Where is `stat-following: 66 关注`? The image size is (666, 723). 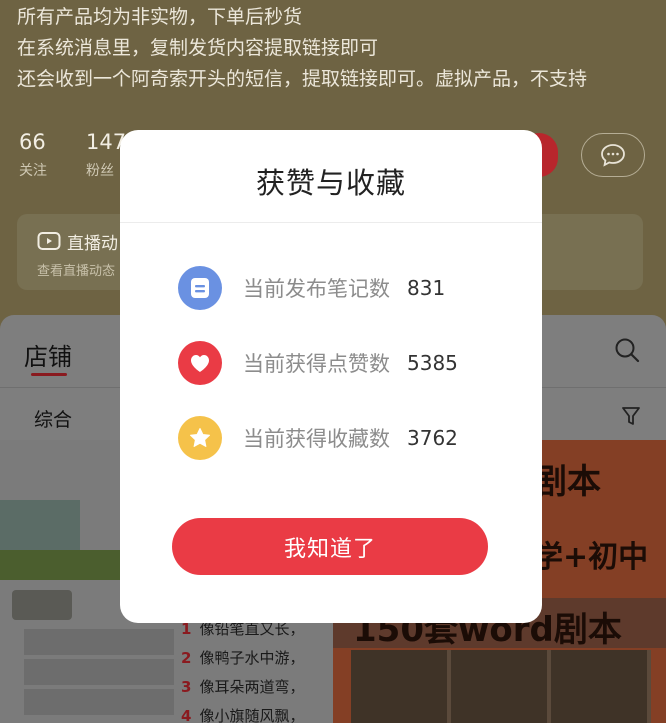
stat-following: 66 关注 is located at coordinates (33, 155).